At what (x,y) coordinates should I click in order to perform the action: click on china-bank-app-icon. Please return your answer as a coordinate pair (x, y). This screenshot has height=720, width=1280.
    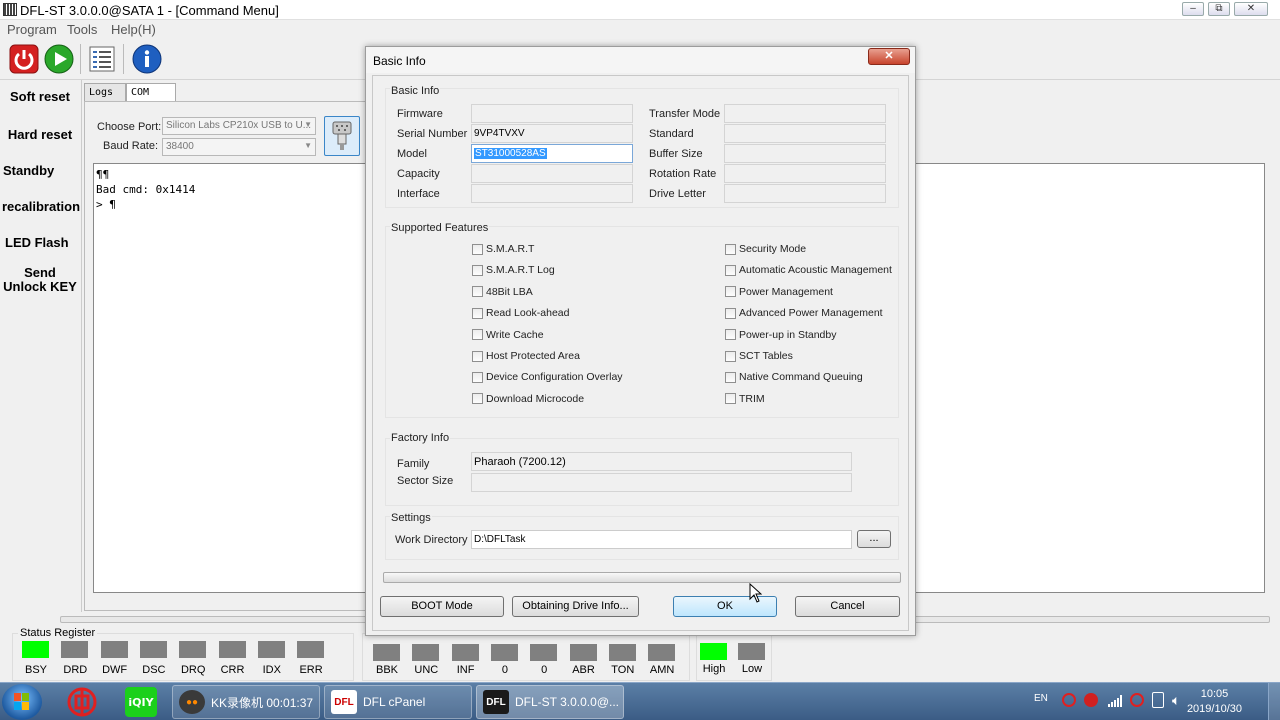
    Looking at the image, I should click on (82, 702).